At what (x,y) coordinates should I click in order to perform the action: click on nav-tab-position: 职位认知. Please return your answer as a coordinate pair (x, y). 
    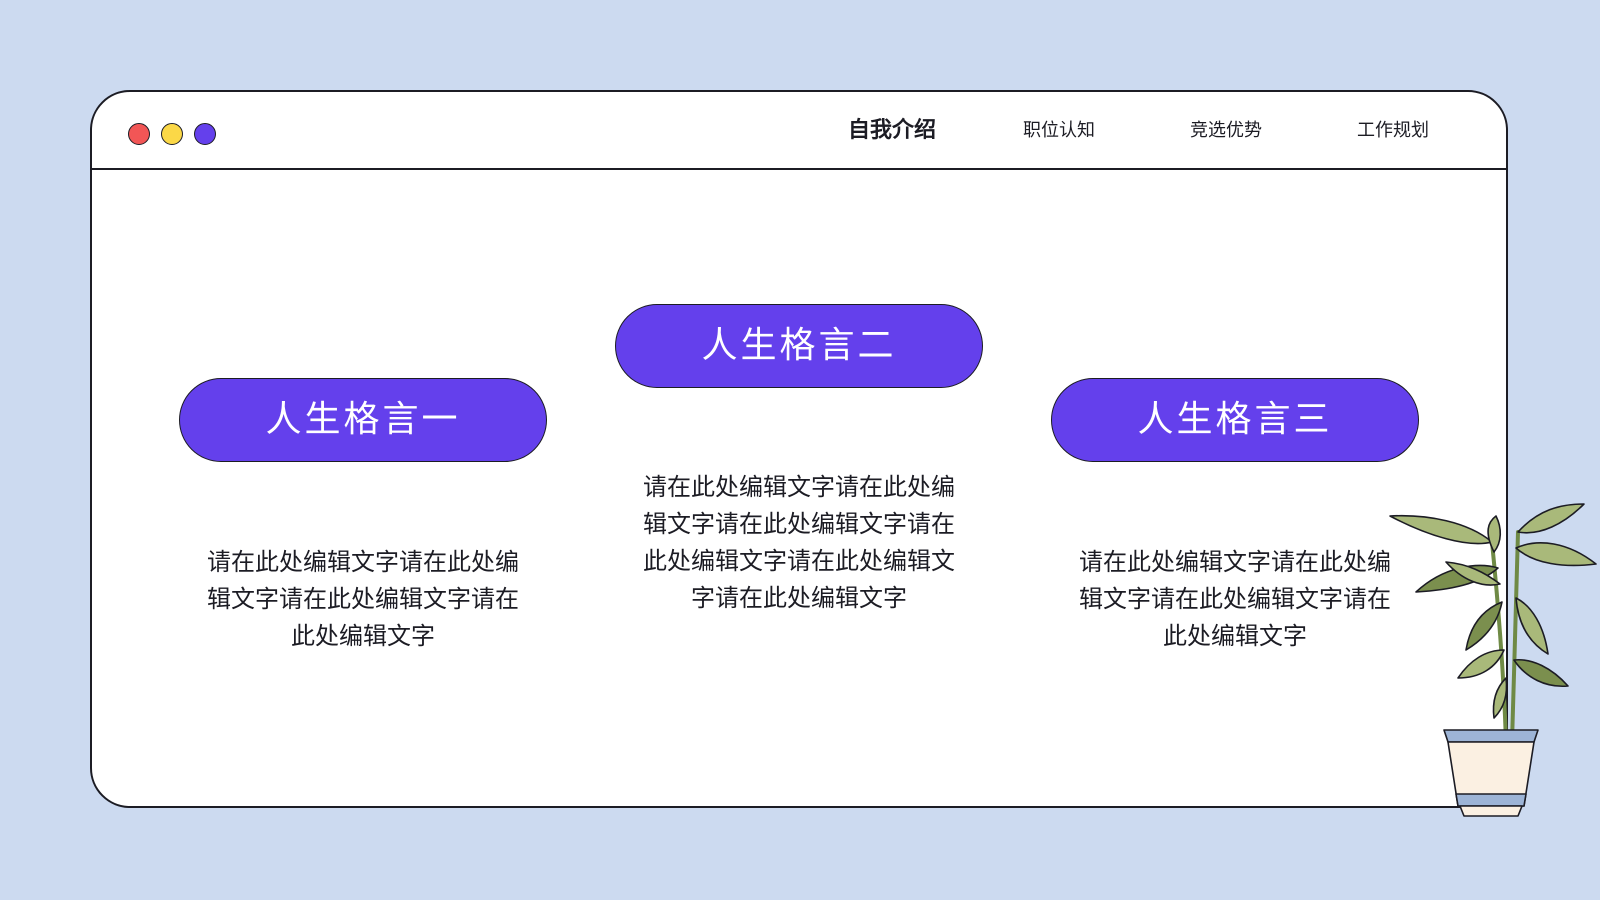
    Looking at the image, I should click on (1059, 131).